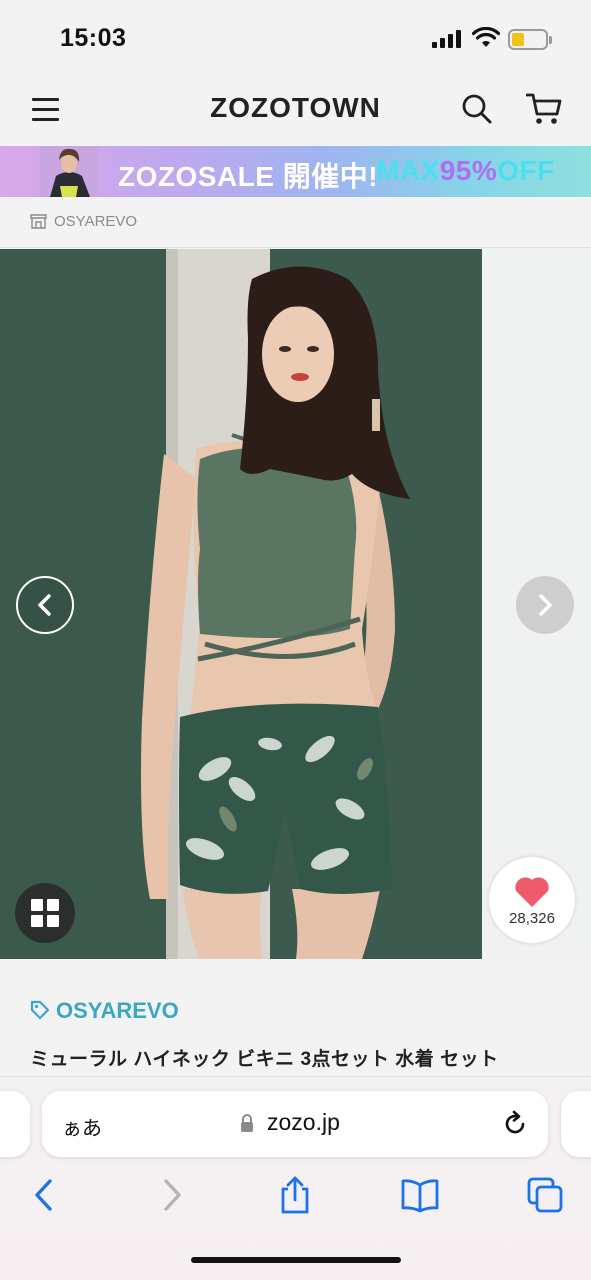 The width and height of the screenshot is (591, 1280). Describe the element at coordinates (530, 39) in the screenshot. I see `battery-icon` at that location.